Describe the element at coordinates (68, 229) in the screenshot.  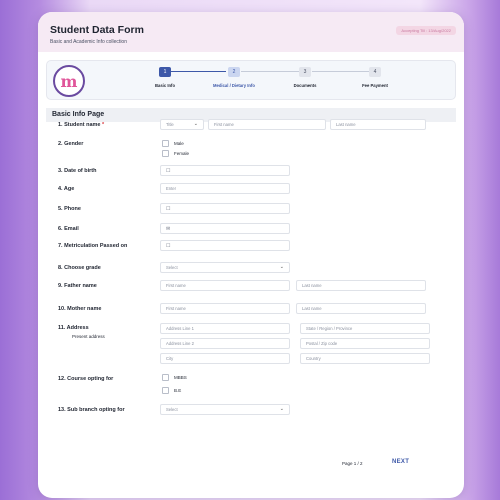
I see `email-label: 6. Email` at that location.